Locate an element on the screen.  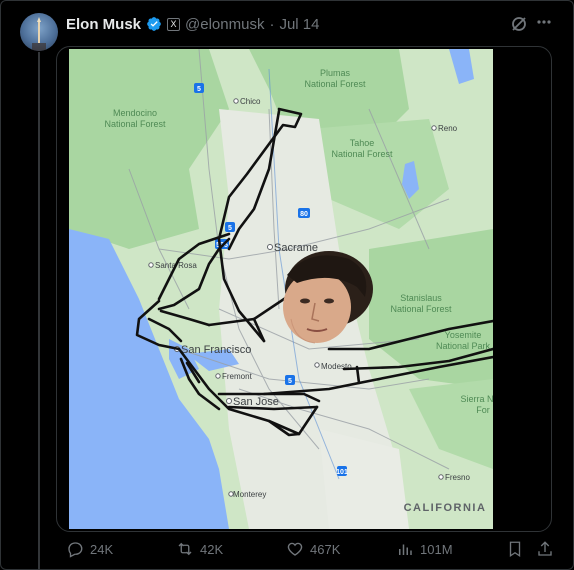
label-yosemite-2: National Park is located at coordinates (463, 346).